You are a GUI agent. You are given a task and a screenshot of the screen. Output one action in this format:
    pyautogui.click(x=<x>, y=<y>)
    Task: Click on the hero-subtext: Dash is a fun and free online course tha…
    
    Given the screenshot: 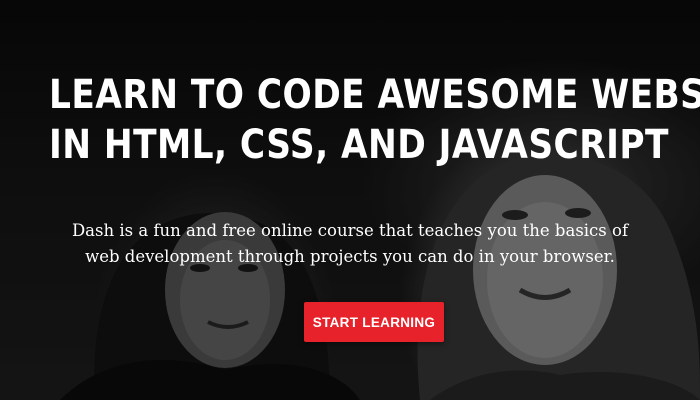 What is the action you would take?
    pyautogui.click(x=350, y=243)
    